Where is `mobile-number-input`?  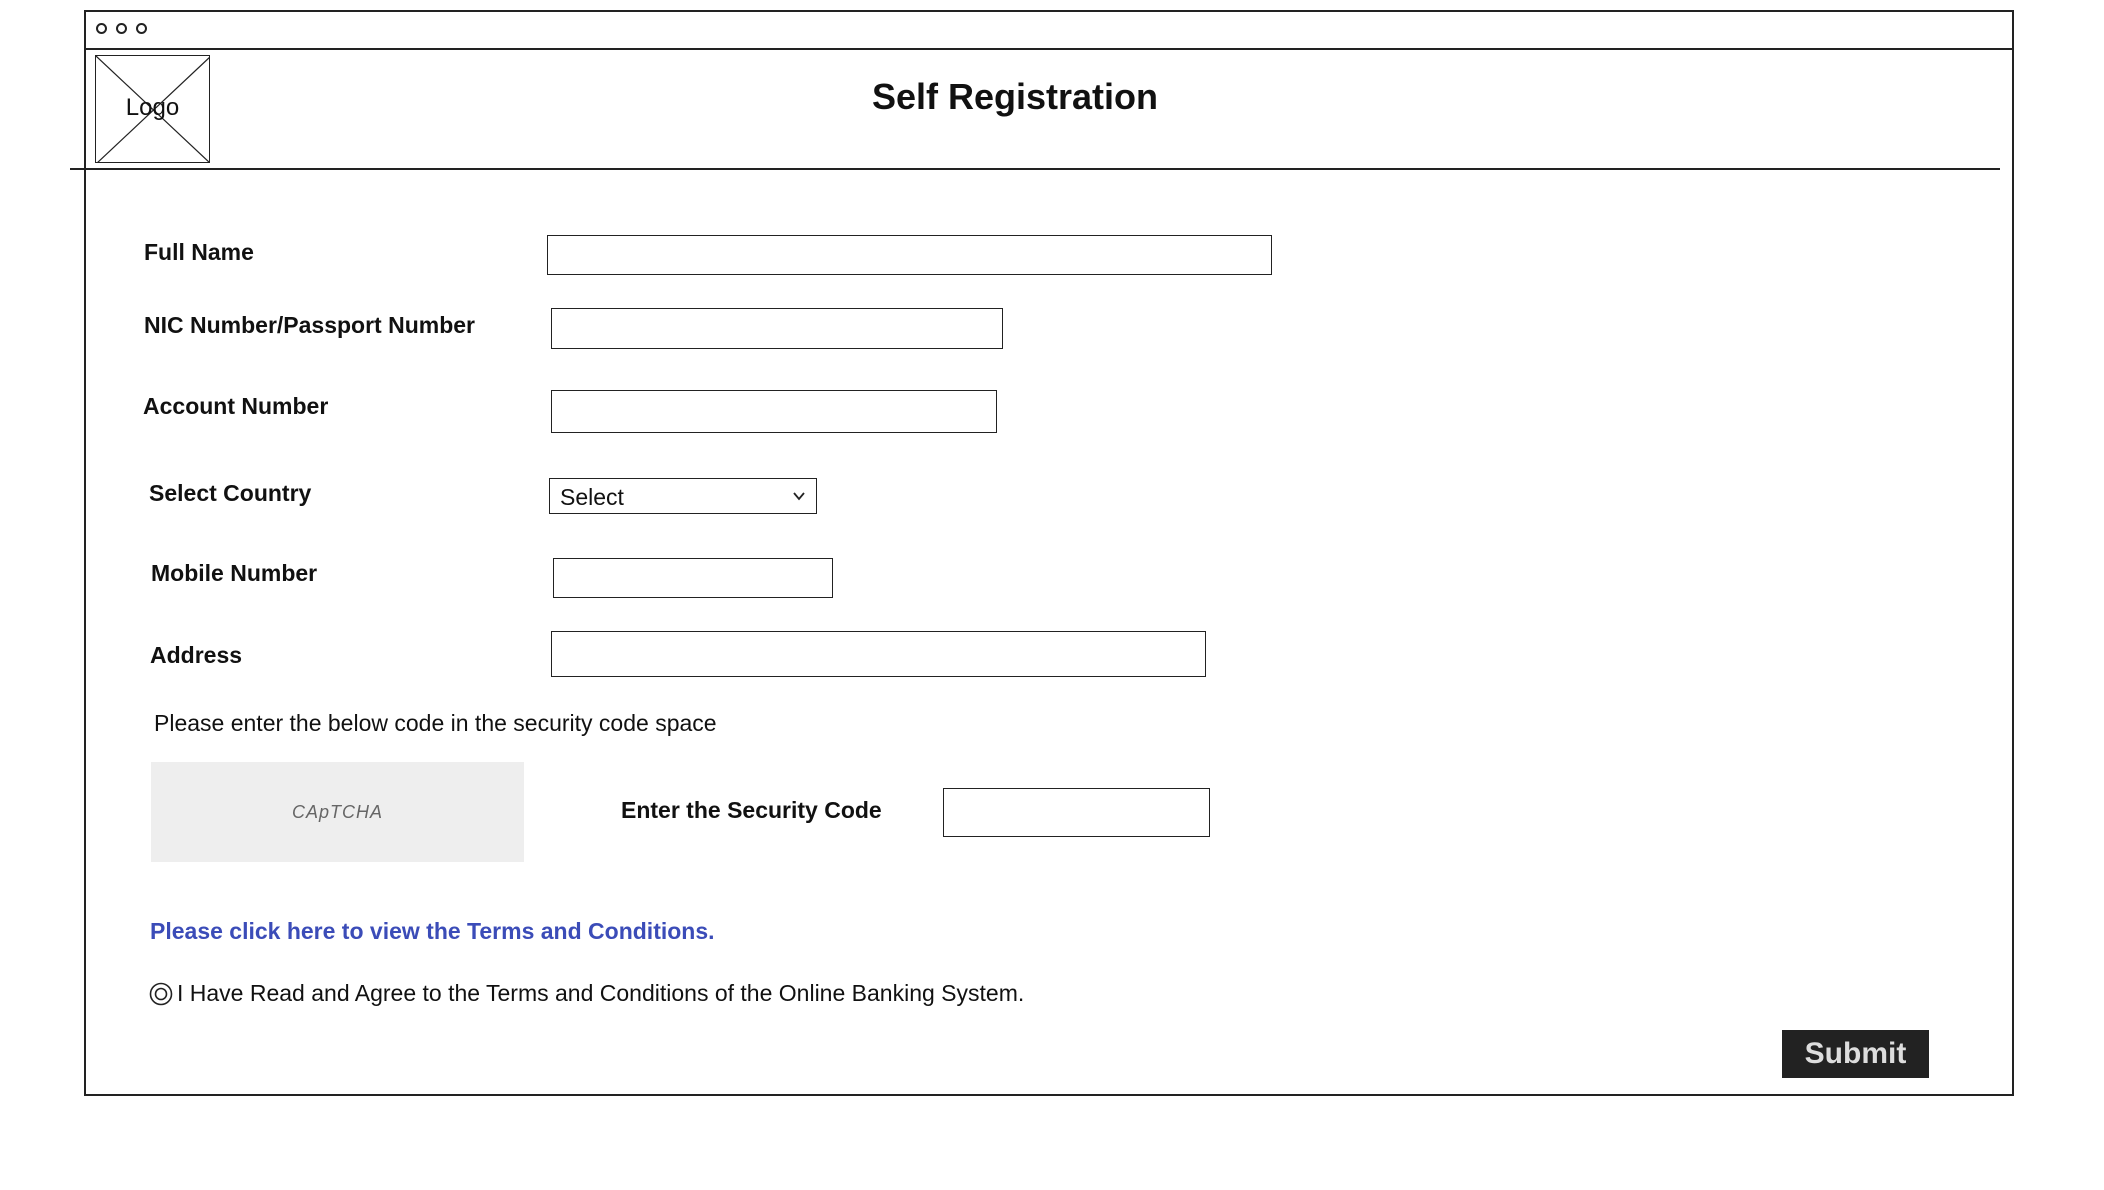 mobile-number-input is located at coordinates (693, 578).